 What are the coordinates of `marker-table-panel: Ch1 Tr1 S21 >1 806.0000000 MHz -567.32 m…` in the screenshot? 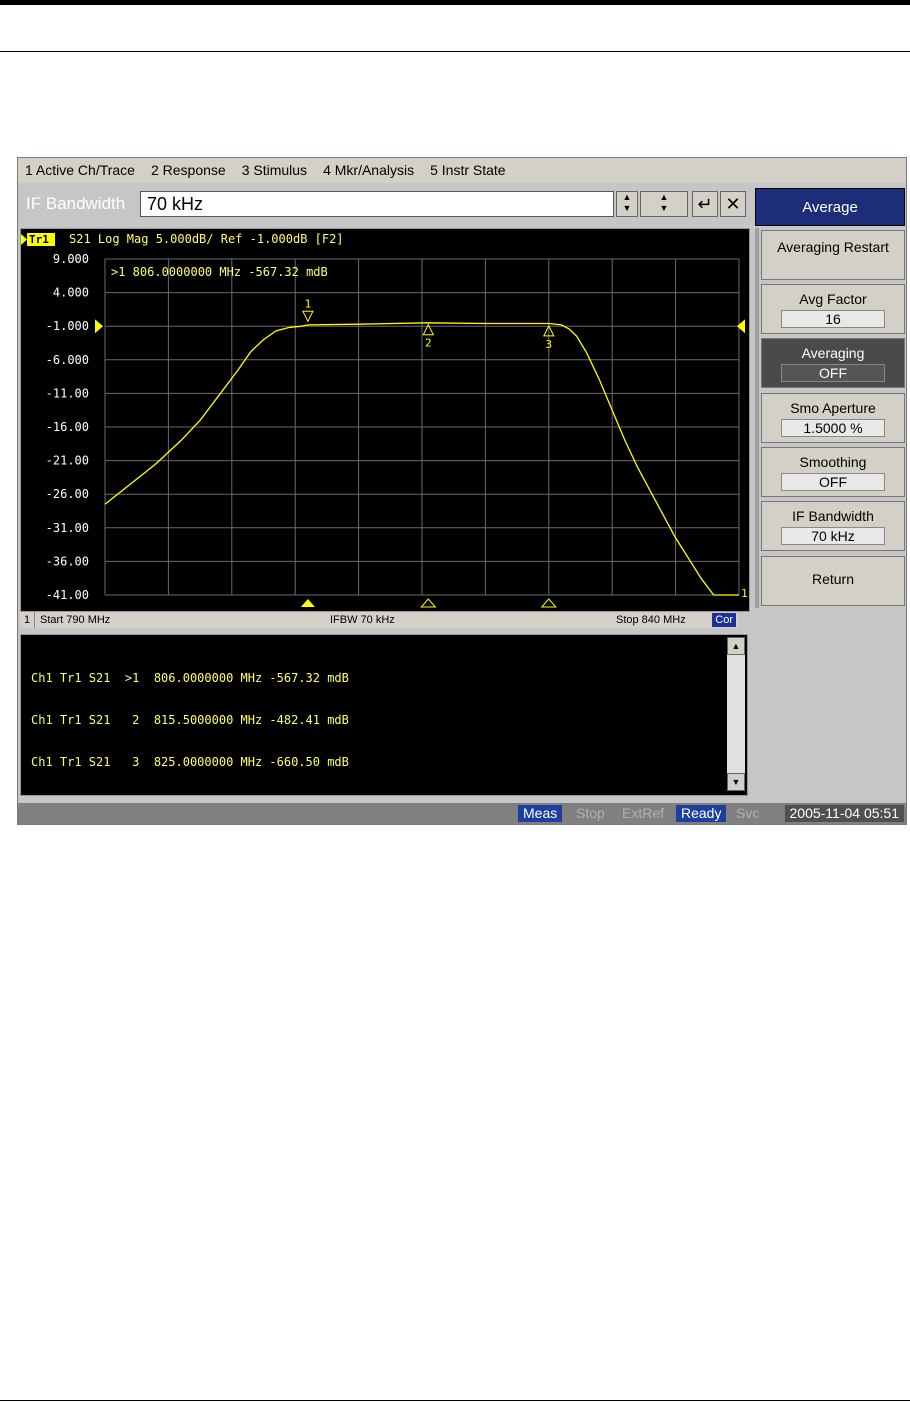 It's located at (384, 715).